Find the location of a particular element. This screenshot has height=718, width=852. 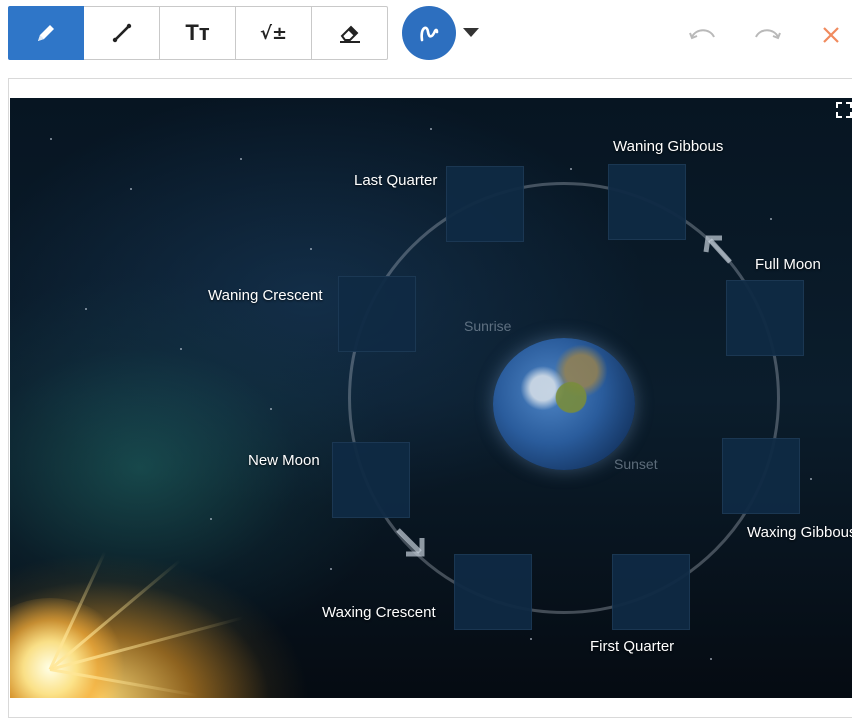

pencil-icon is located at coordinates (46, 33).